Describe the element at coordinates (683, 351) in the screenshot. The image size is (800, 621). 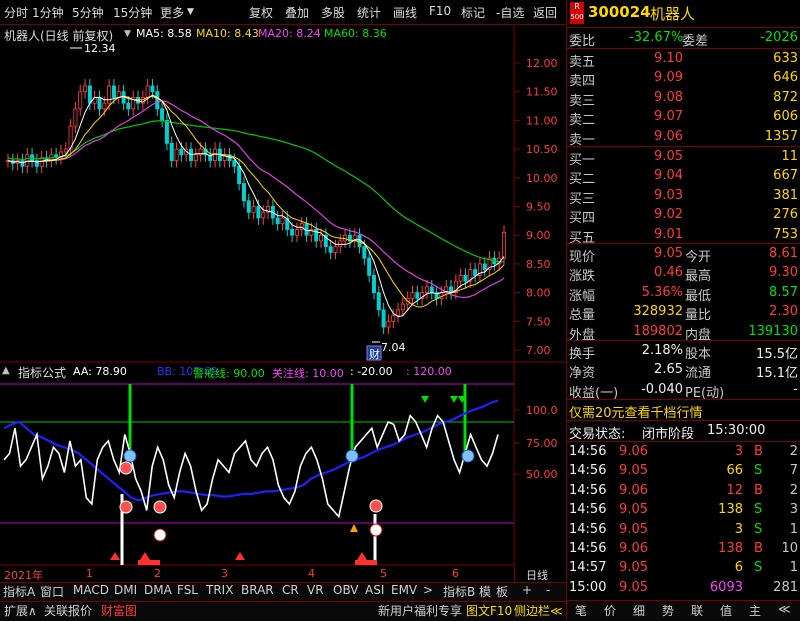
I see `stats-row: 换手 2.18% 股本 15.5亿` at that location.